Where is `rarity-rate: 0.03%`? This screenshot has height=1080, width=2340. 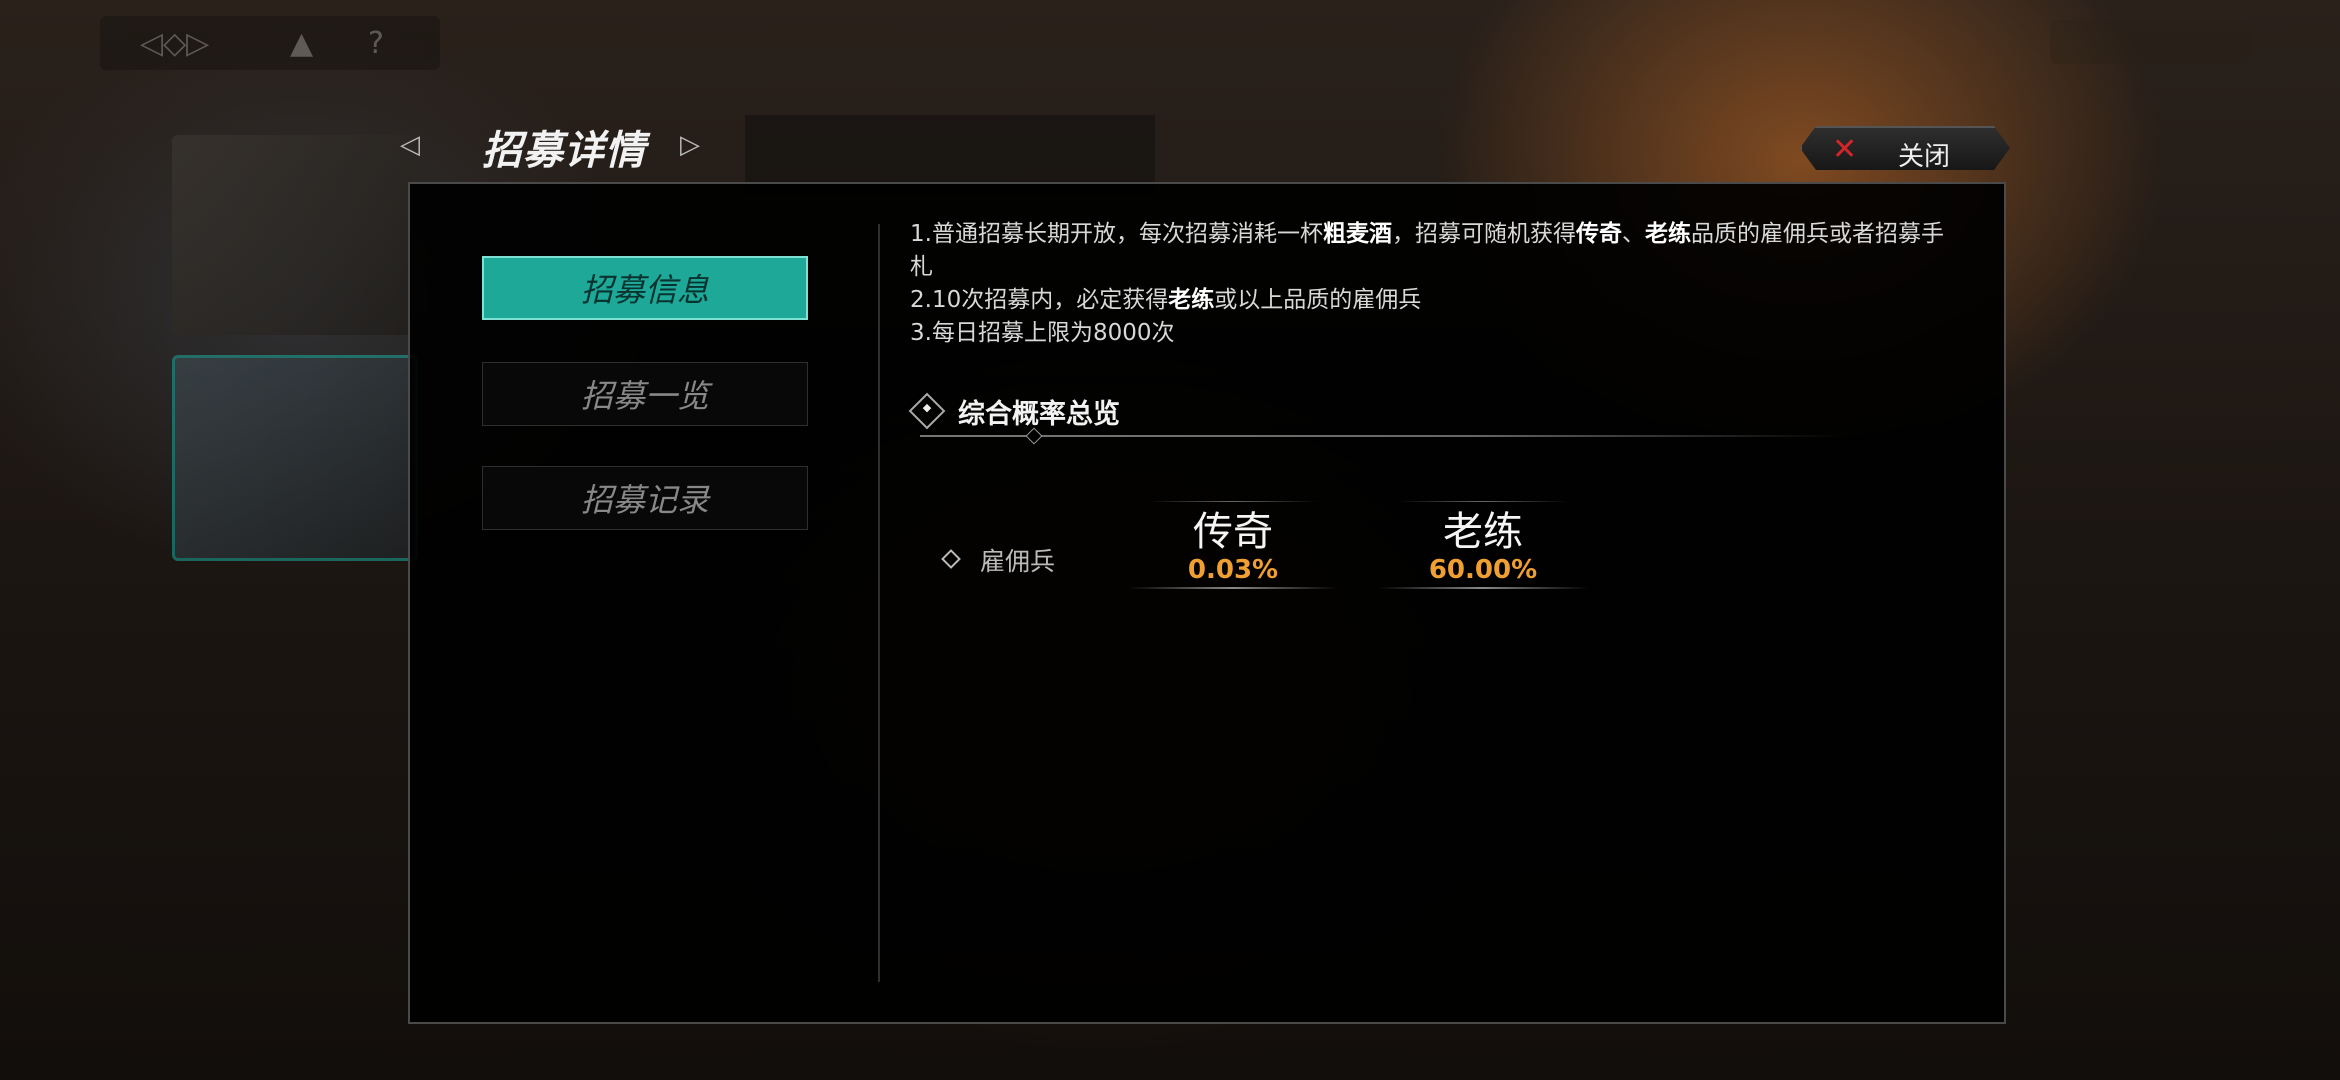 rarity-rate: 0.03% is located at coordinates (1233, 570).